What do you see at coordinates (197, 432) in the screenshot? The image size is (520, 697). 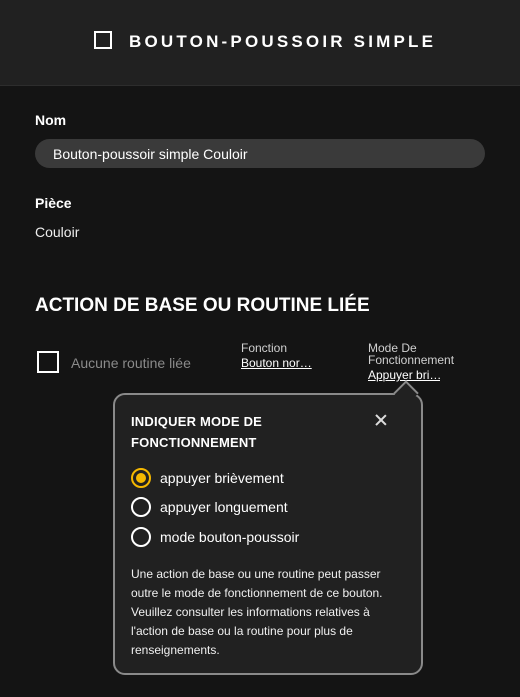 I see `popover-title: INDIQUER MODE DE FONCTIONNEMENT` at bounding box center [197, 432].